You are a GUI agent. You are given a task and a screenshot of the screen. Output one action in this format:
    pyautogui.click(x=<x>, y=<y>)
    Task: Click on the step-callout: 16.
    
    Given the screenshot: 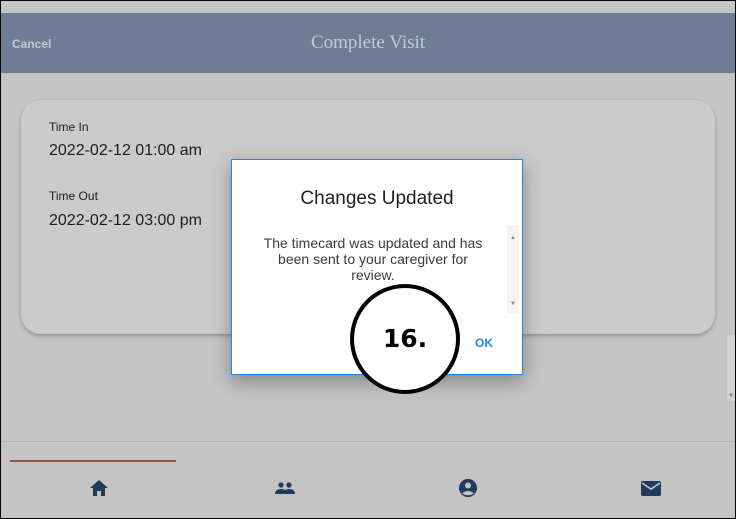 What is the action you would take?
    pyautogui.click(x=405, y=339)
    